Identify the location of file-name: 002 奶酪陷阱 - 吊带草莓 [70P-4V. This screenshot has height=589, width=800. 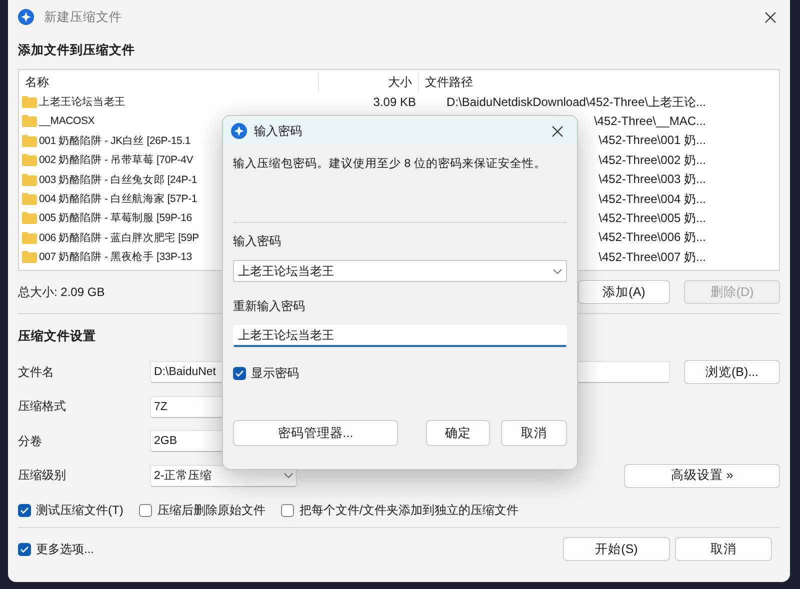
(116, 160).